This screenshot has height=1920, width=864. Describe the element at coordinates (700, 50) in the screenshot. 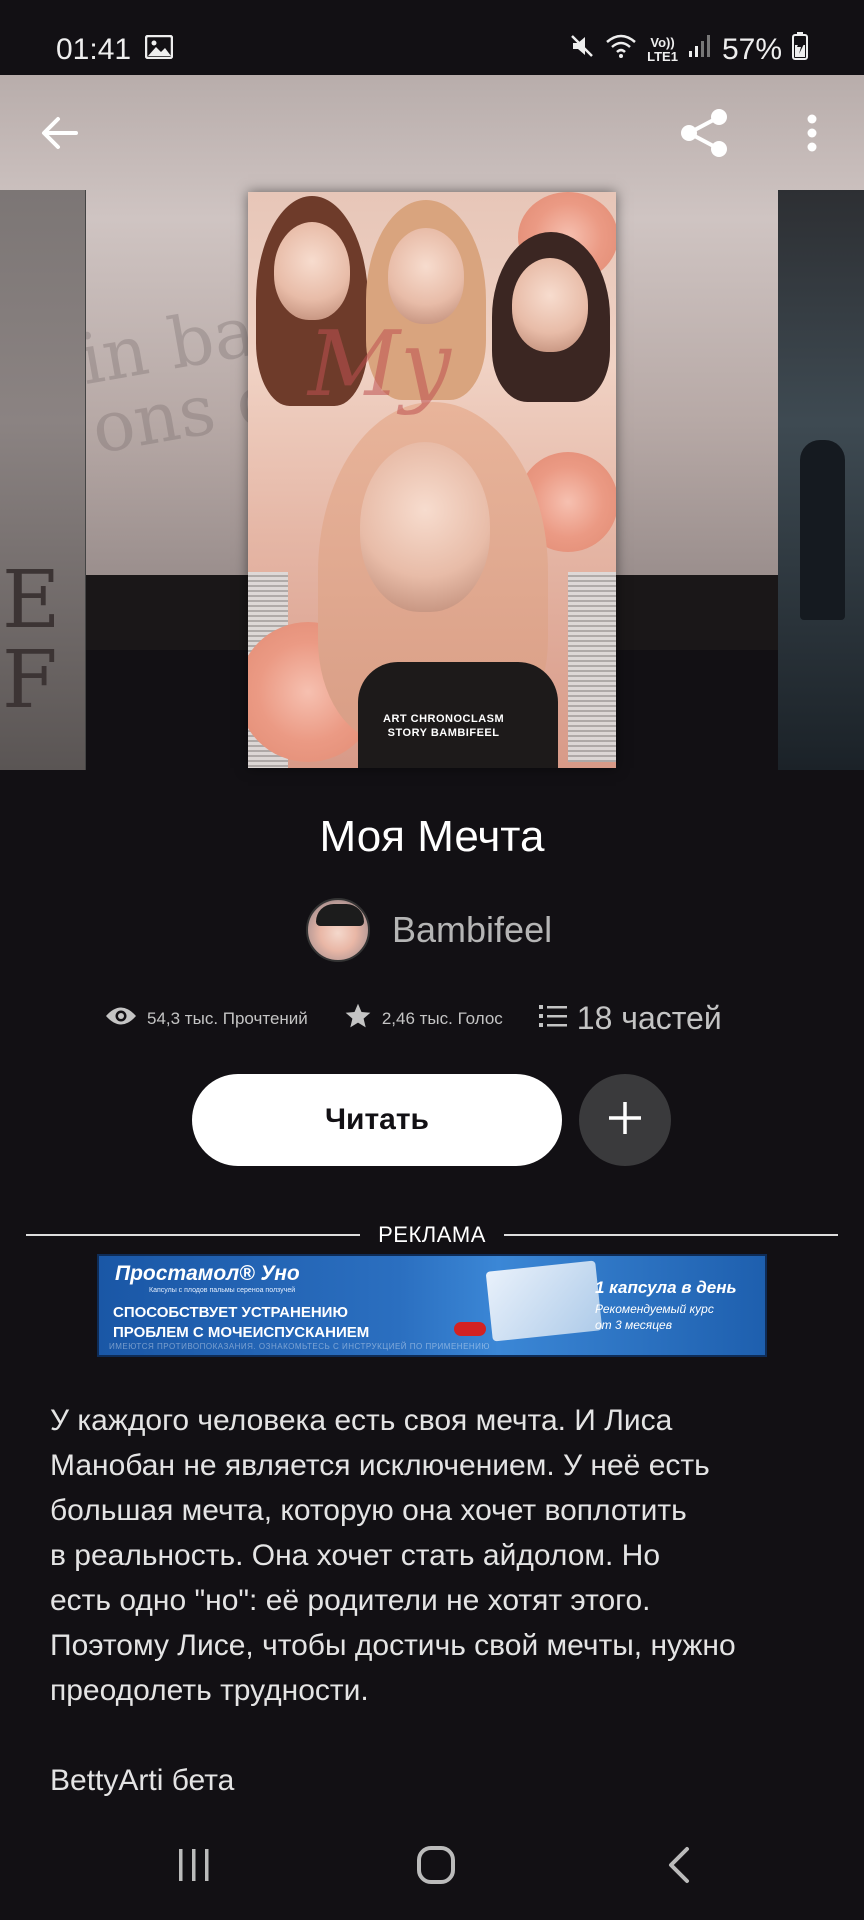

I see `signal-icon` at that location.